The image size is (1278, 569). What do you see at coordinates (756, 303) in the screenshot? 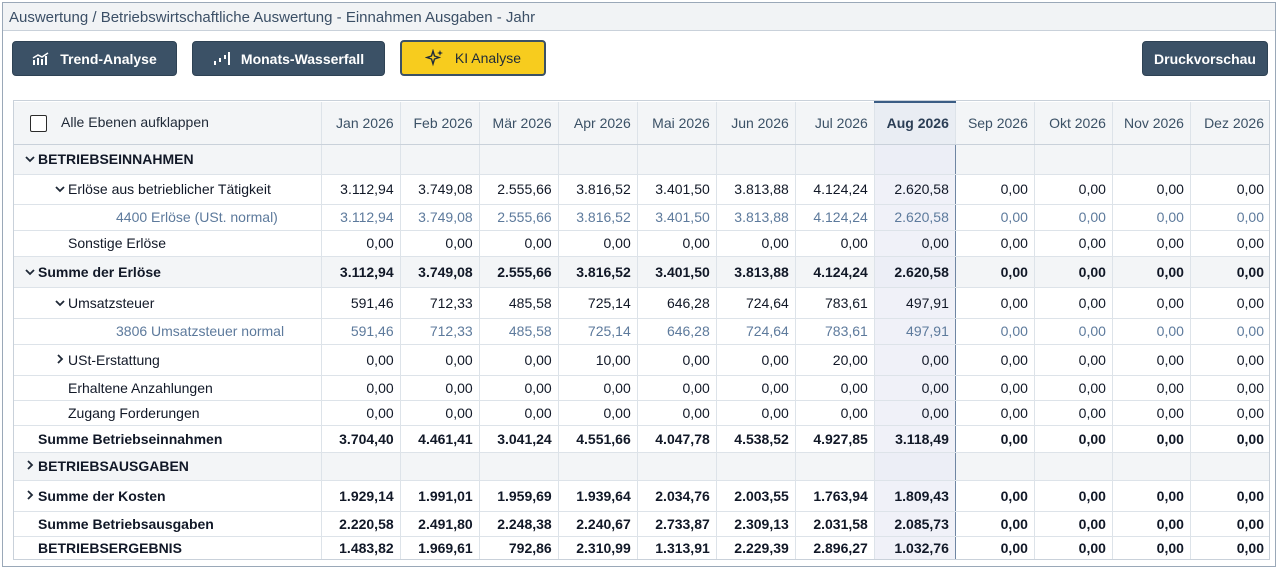
I see `value-cell: 724,64` at bounding box center [756, 303].